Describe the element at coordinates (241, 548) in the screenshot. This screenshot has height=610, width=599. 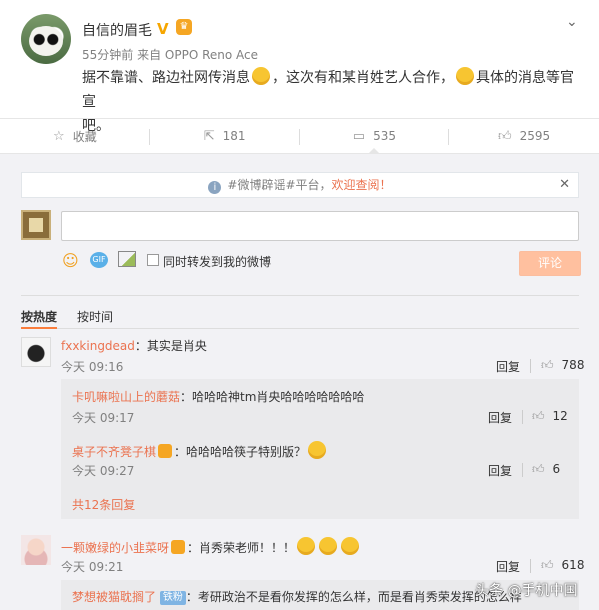
I see `comment-text: ：肖秀荣老师！！！` at that location.